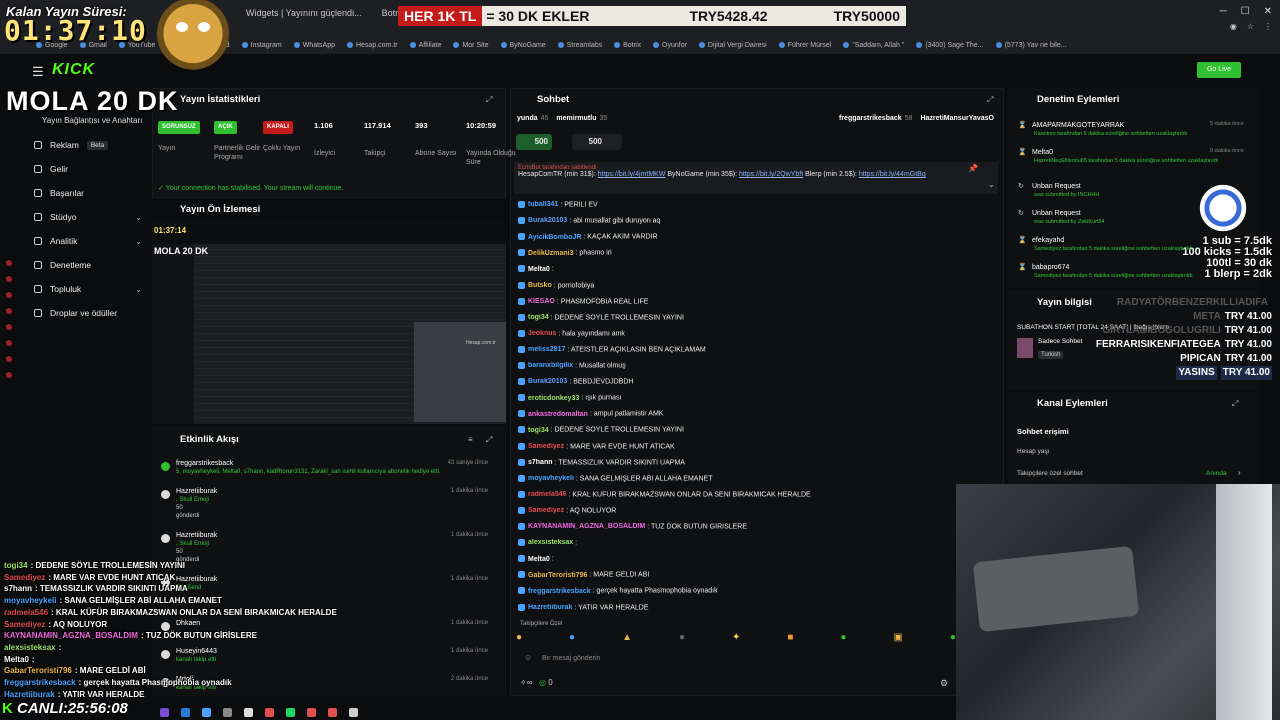 The width and height of the screenshot is (1280, 720). What do you see at coordinates (88, 313) in the screenshot?
I see `sidebar-item-droplar: Droplar ve ödüller` at bounding box center [88, 313].